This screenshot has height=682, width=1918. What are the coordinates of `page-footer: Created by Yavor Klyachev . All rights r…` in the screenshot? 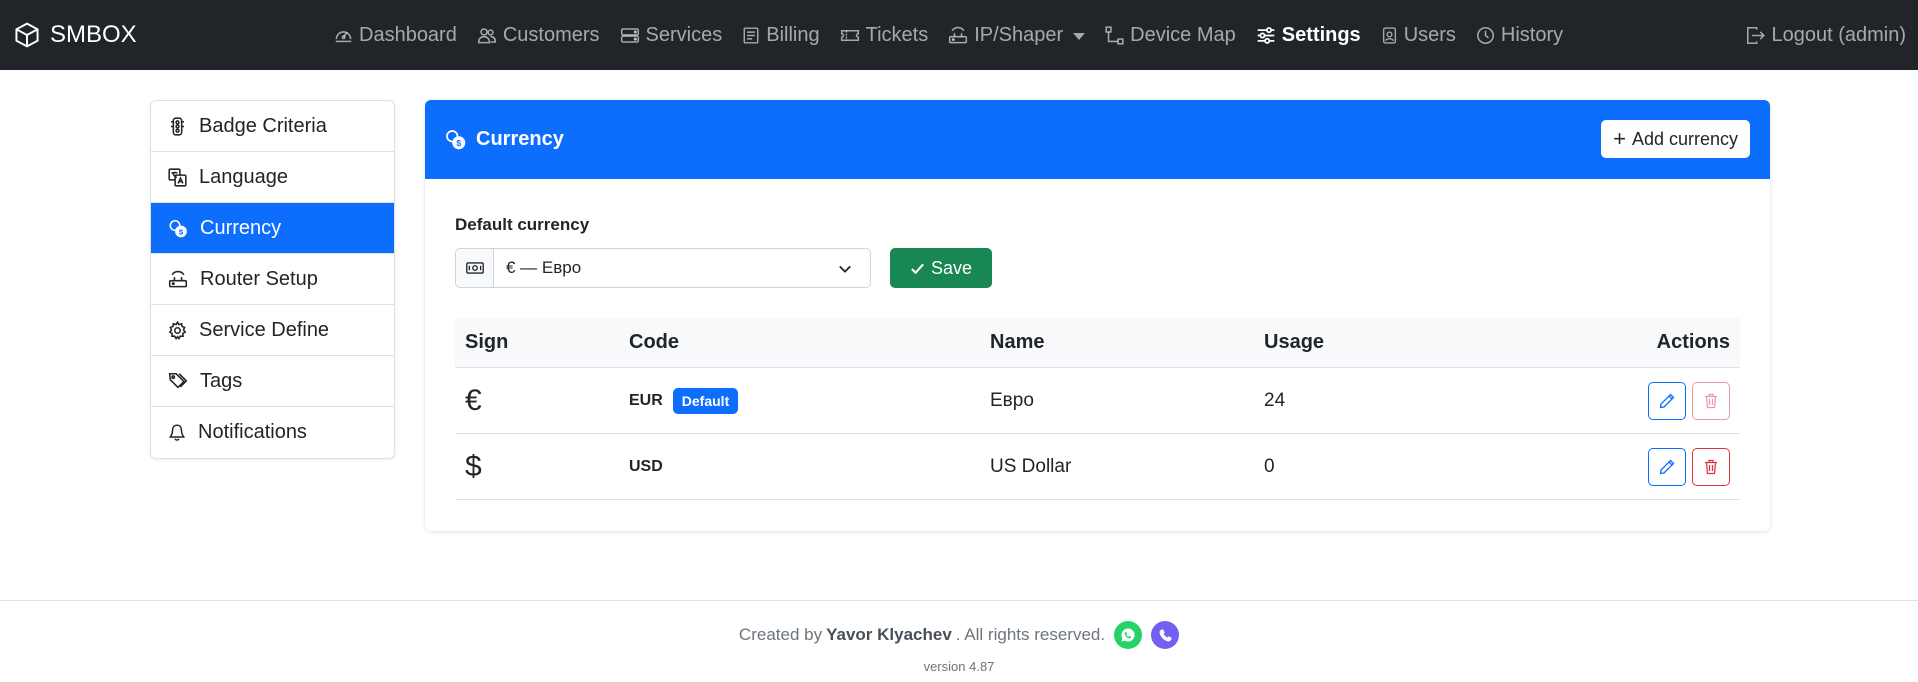 It's located at (959, 641).